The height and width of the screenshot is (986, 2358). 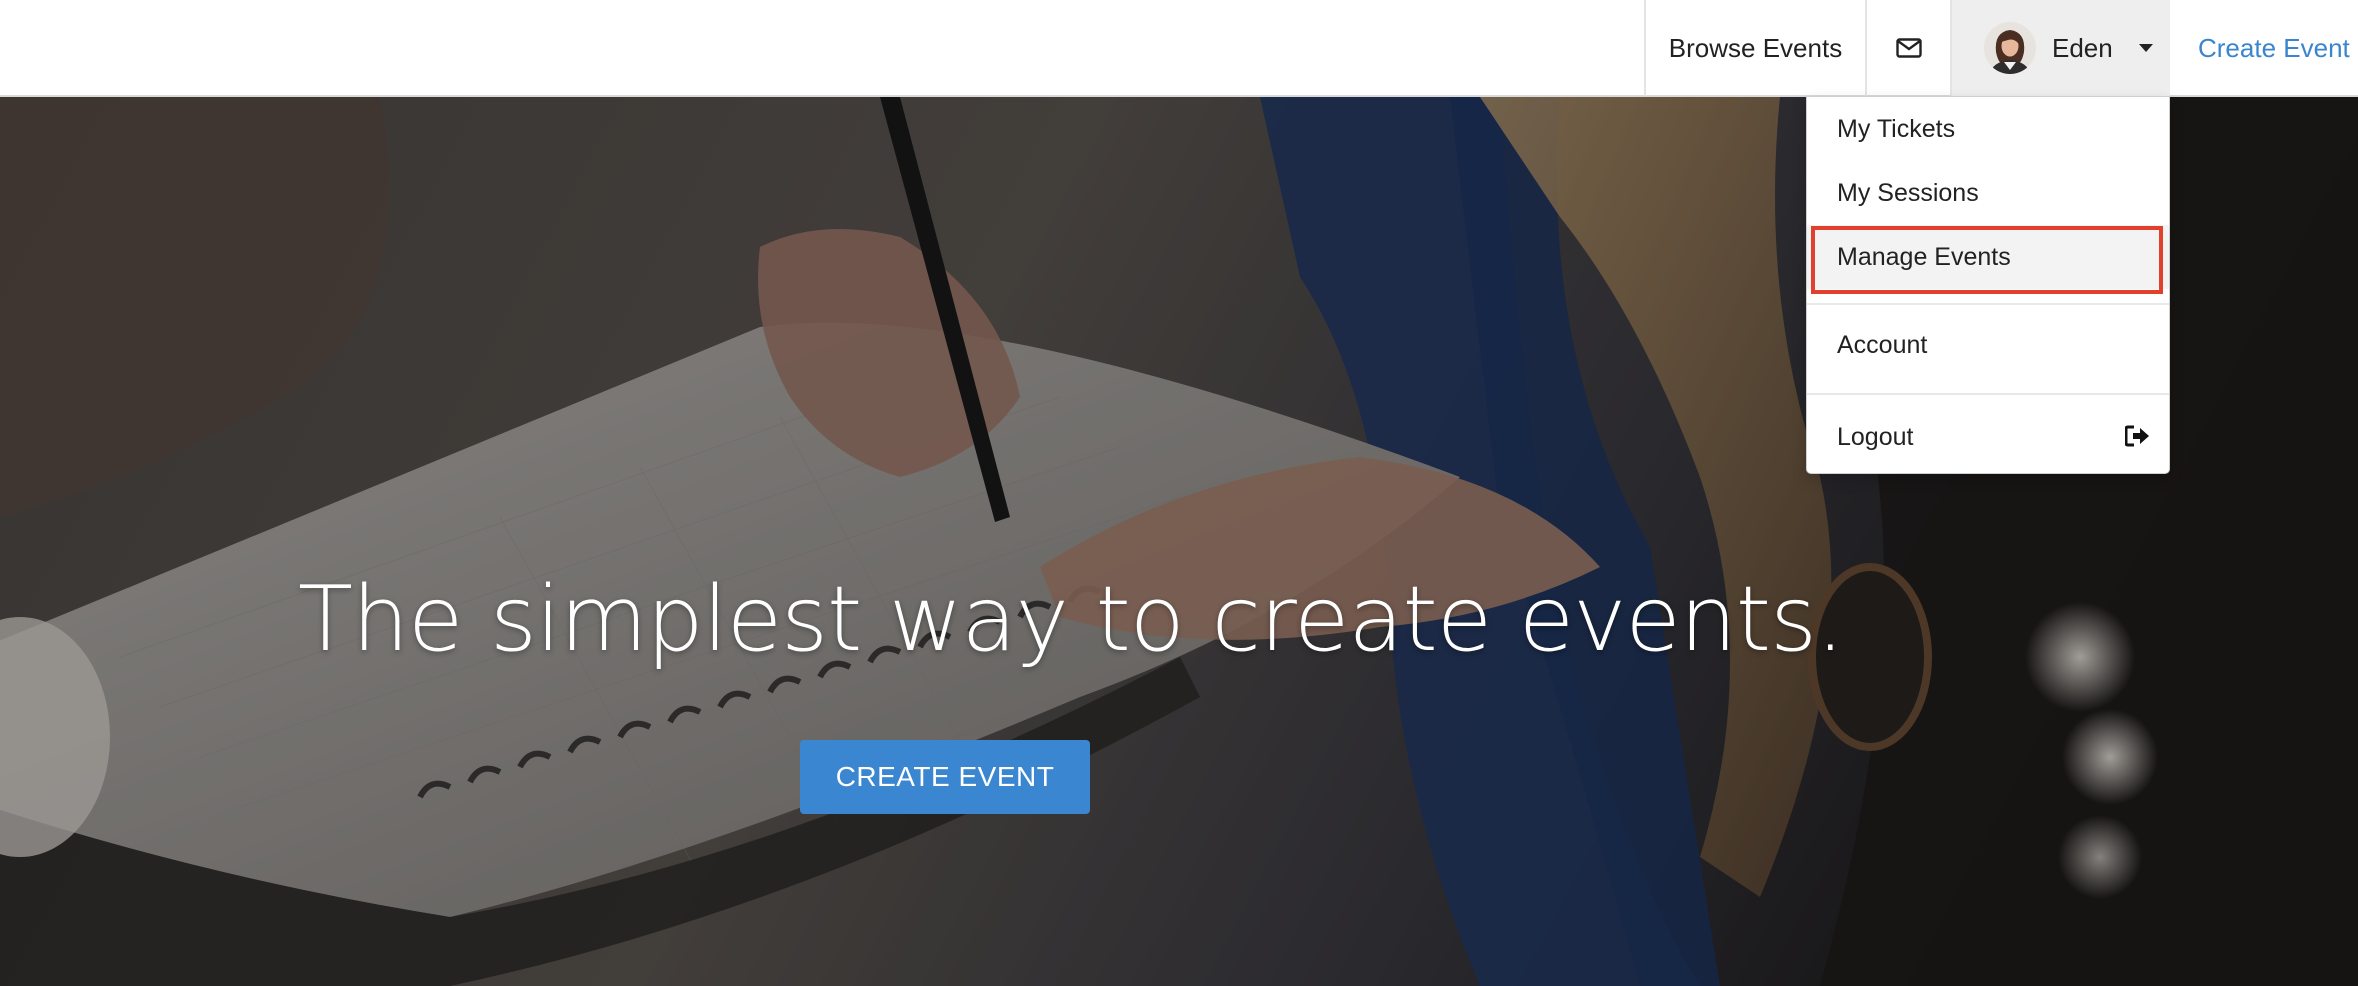 I want to click on menu-item-manage-events: Manage Events, so click(x=1988, y=257).